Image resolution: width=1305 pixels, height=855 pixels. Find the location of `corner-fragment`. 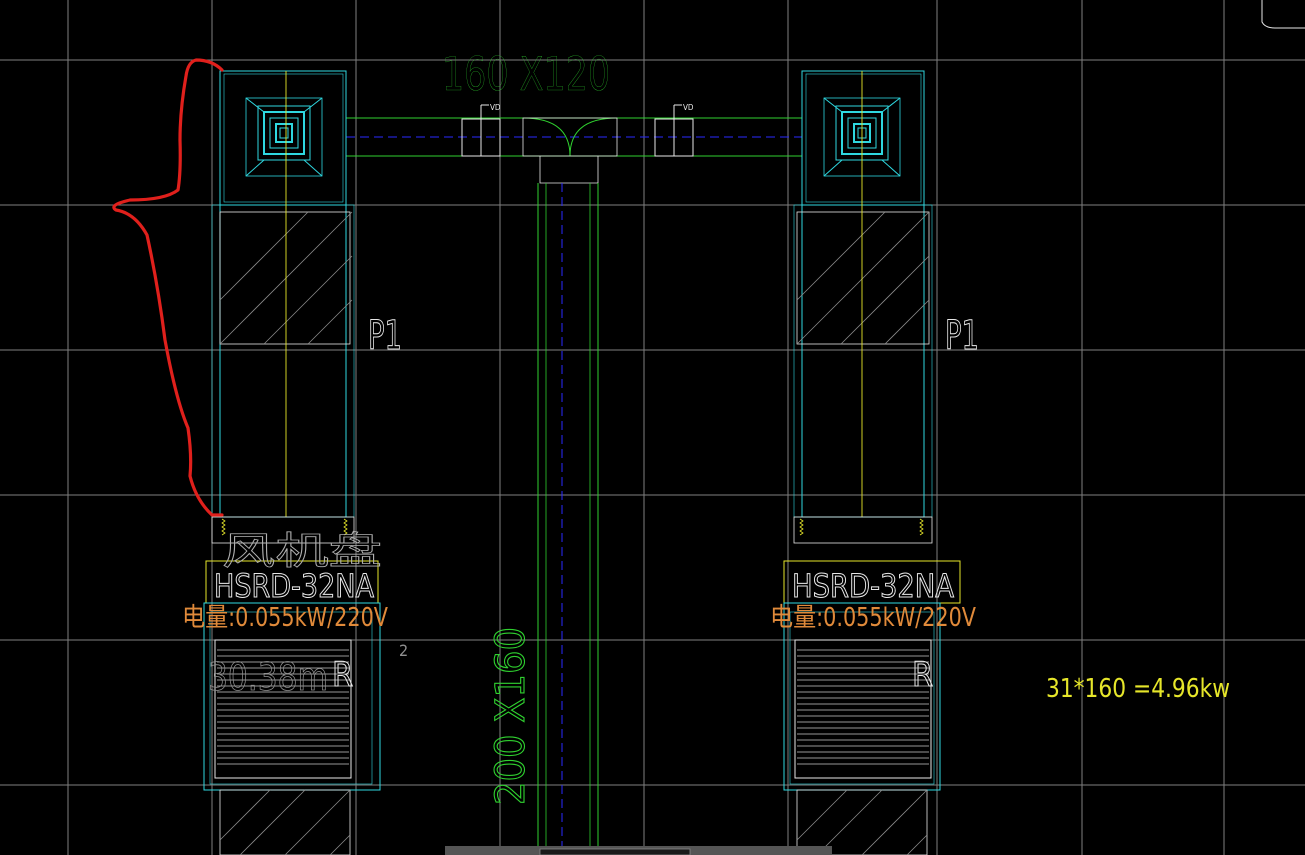

corner-fragment is located at coordinates (1283, 14).